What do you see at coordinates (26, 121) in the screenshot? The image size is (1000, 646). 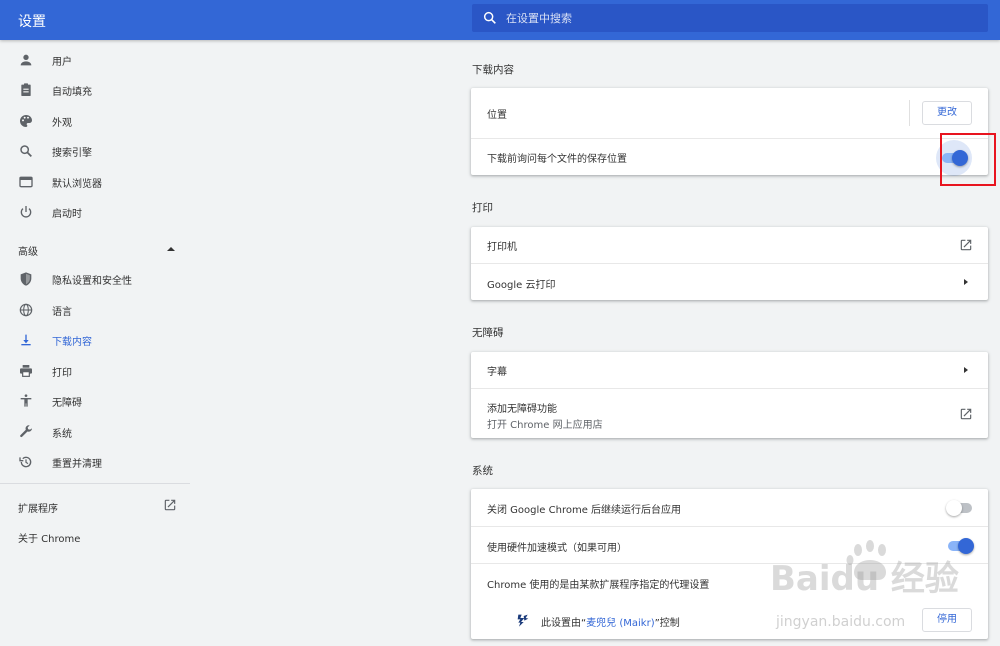 I see `palette-icon` at bounding box center [26, 121].